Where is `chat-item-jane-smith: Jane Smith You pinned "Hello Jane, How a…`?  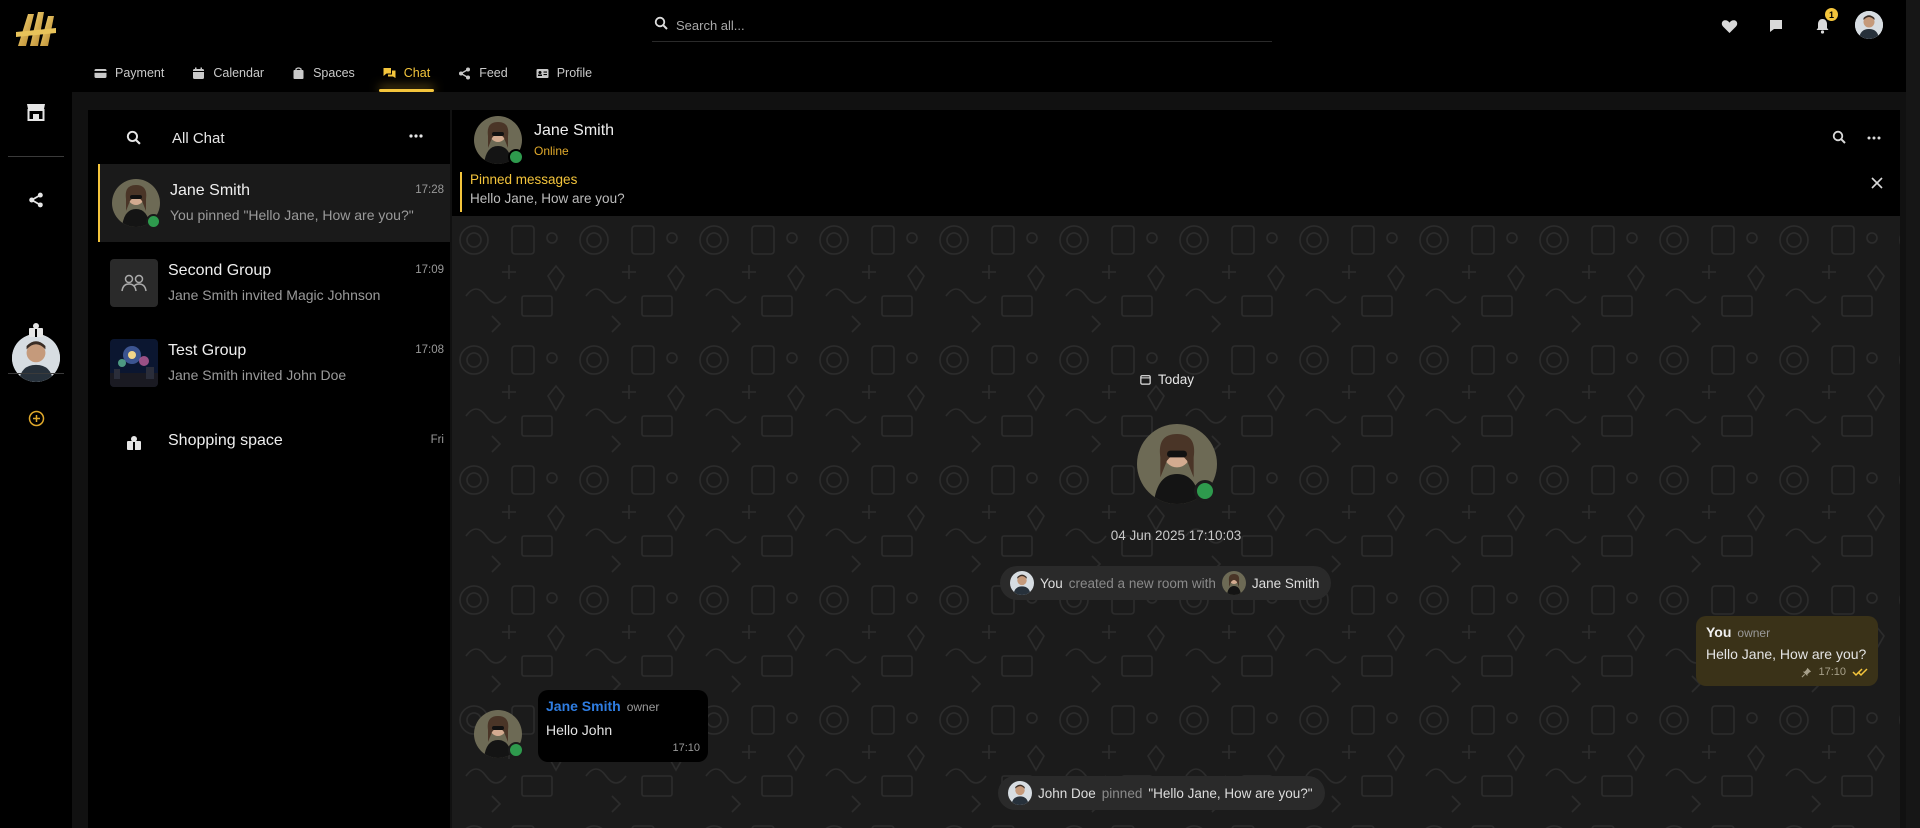
chat-item-jane-smith: Jane Smith You pinned "Hello Jane, How a… is located at coordinates (274, 203).